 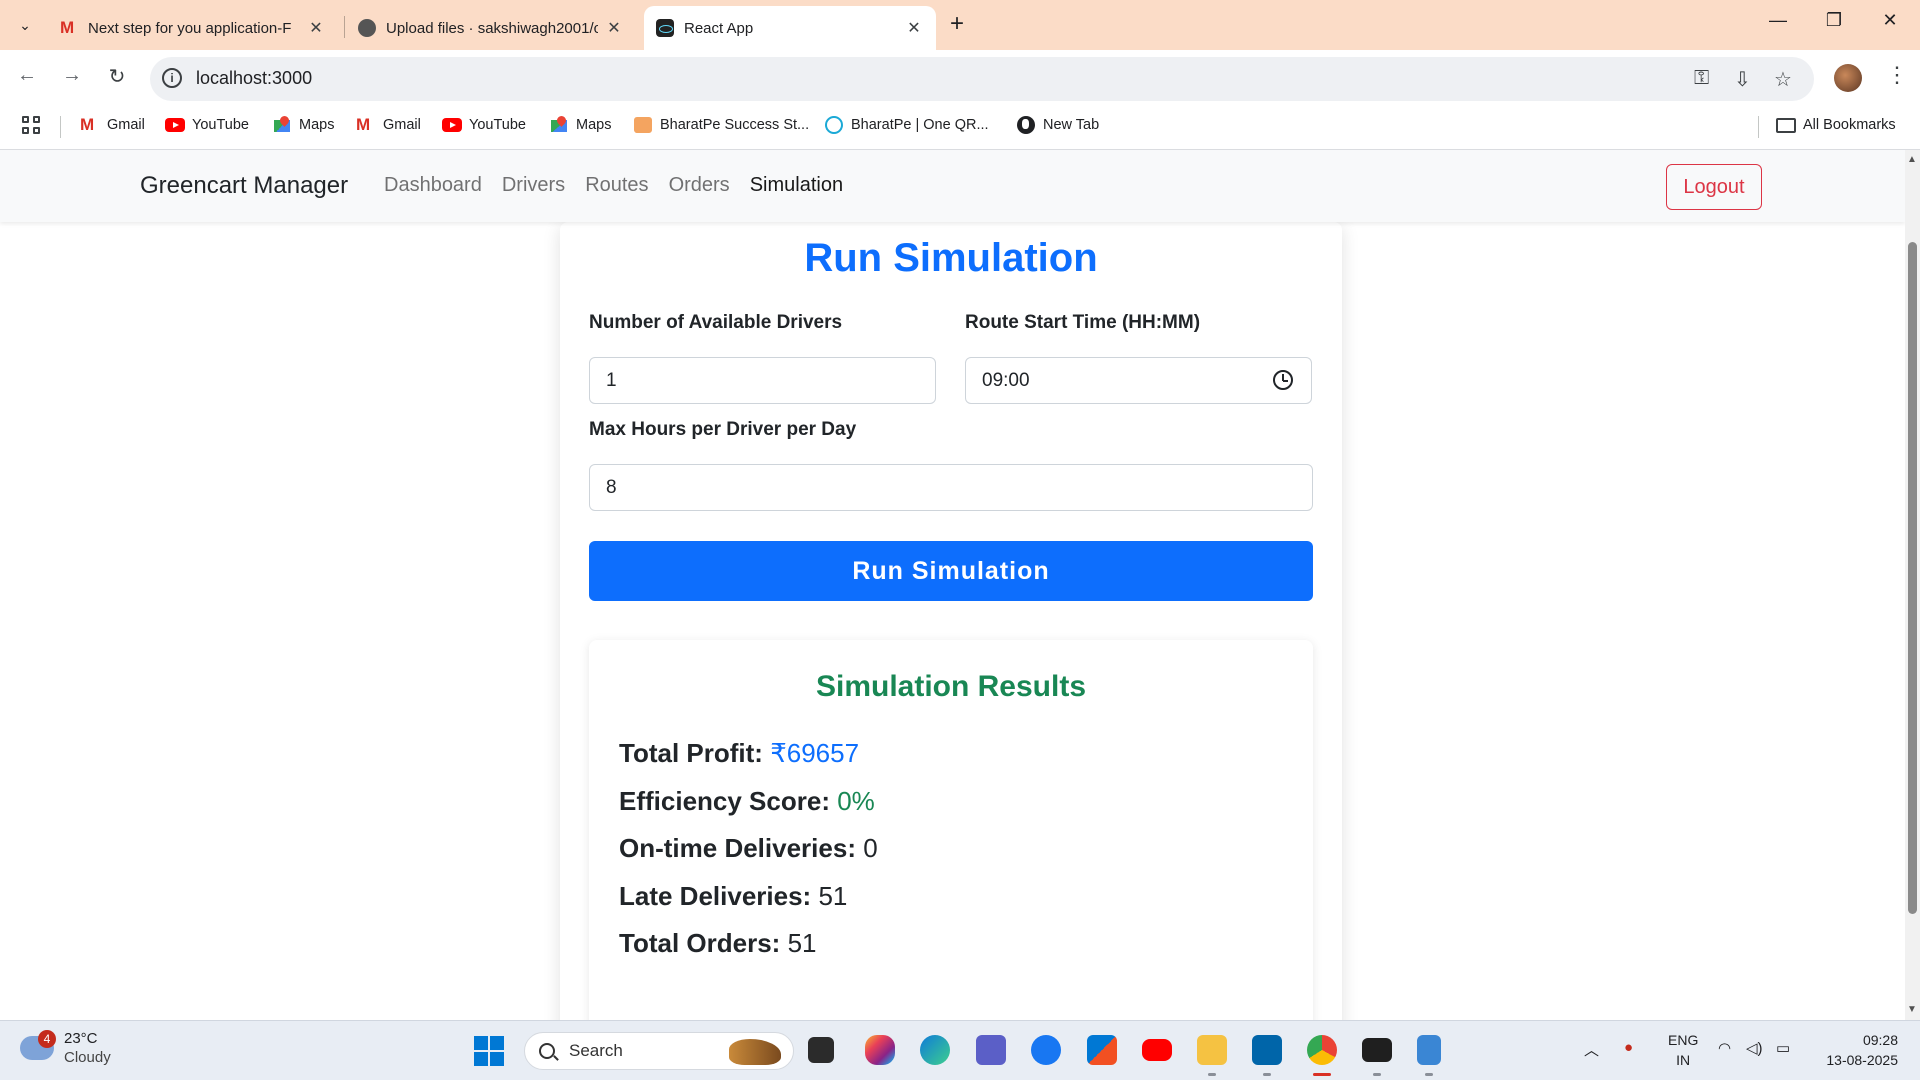 I want to click on folder-icon, so click(x=1786, y=125).